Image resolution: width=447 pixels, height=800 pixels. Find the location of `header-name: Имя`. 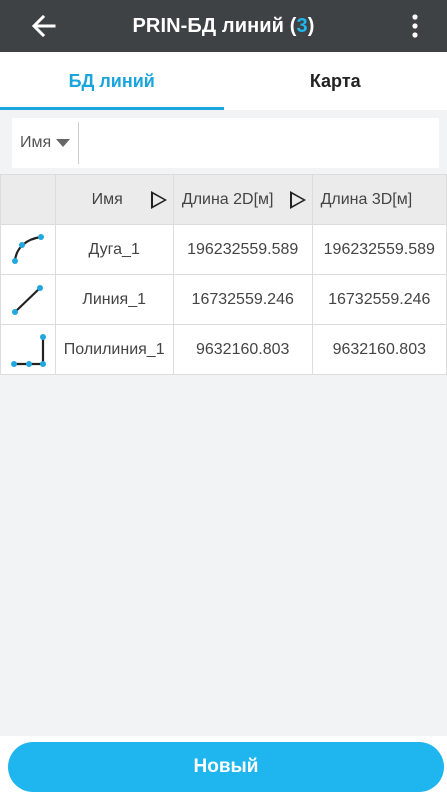

header-name: Имя is located at coordinates (114, 199).